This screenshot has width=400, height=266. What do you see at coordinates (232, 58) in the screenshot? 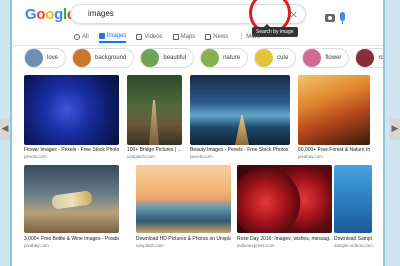
I see `chip-label: nature` at bounding box center [232, 58].